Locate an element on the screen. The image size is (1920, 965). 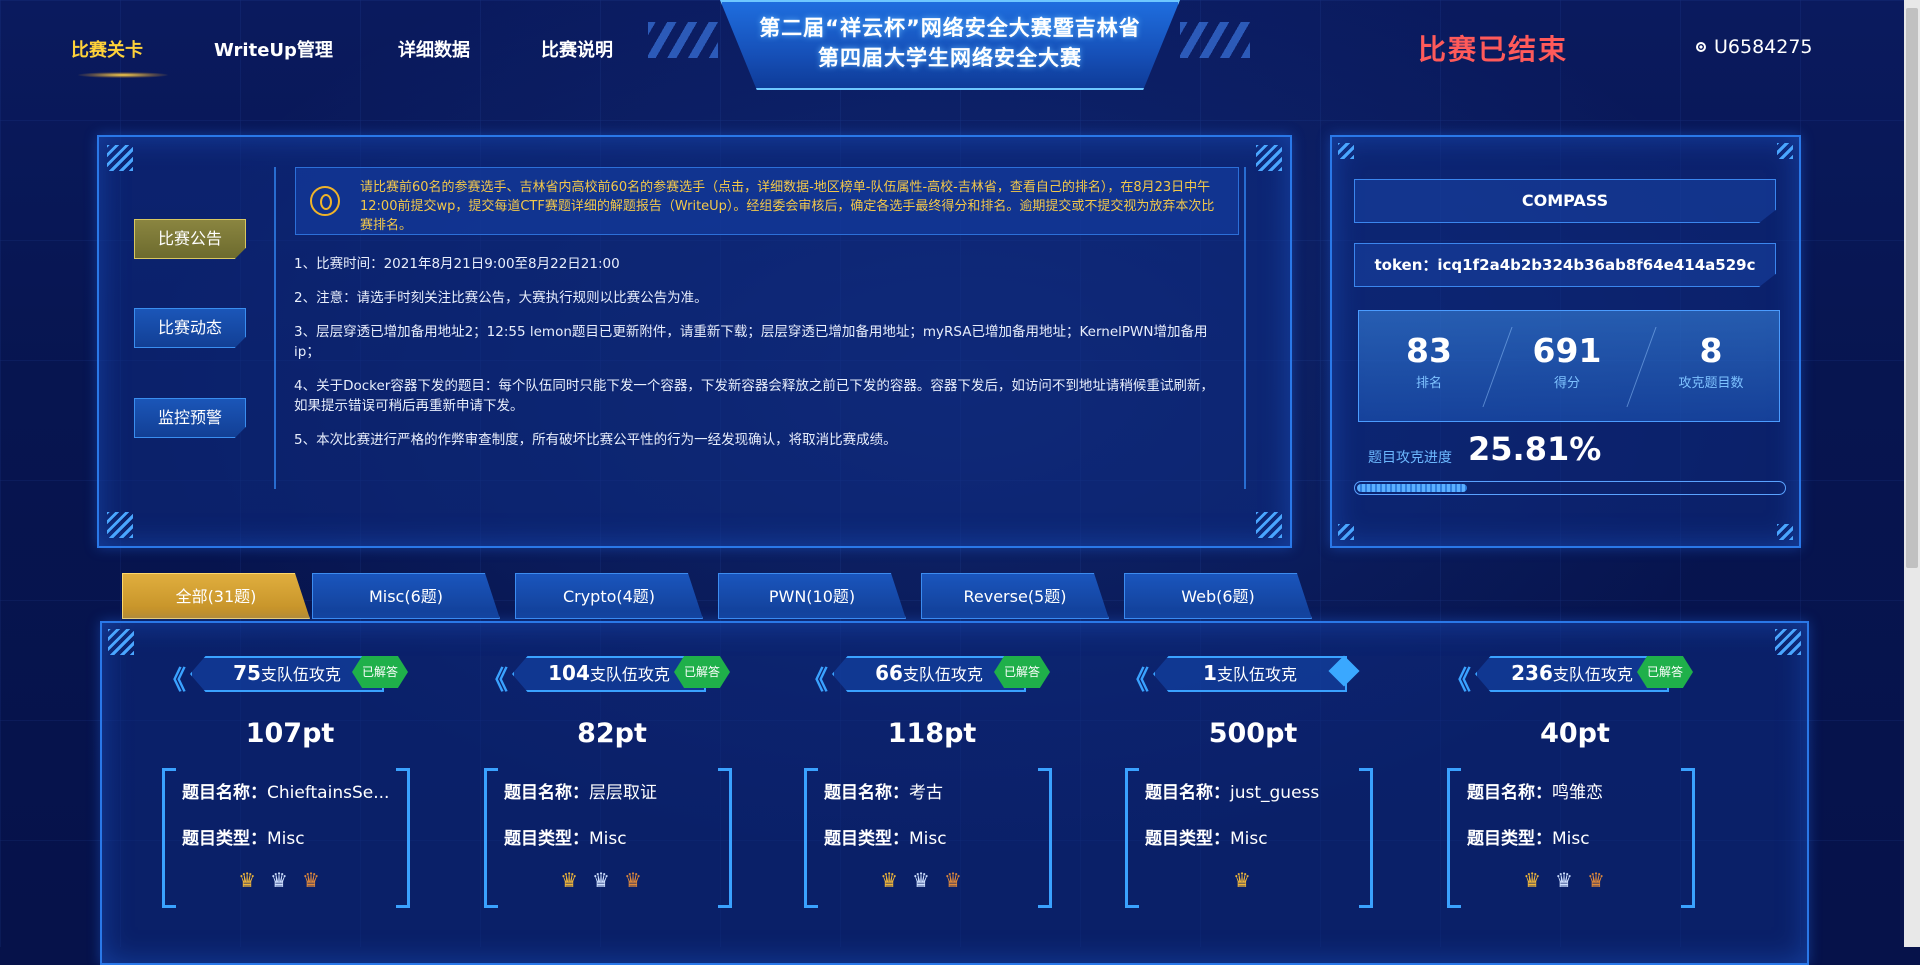
scrollbar-thumb is located at coordinates (1912, 288).